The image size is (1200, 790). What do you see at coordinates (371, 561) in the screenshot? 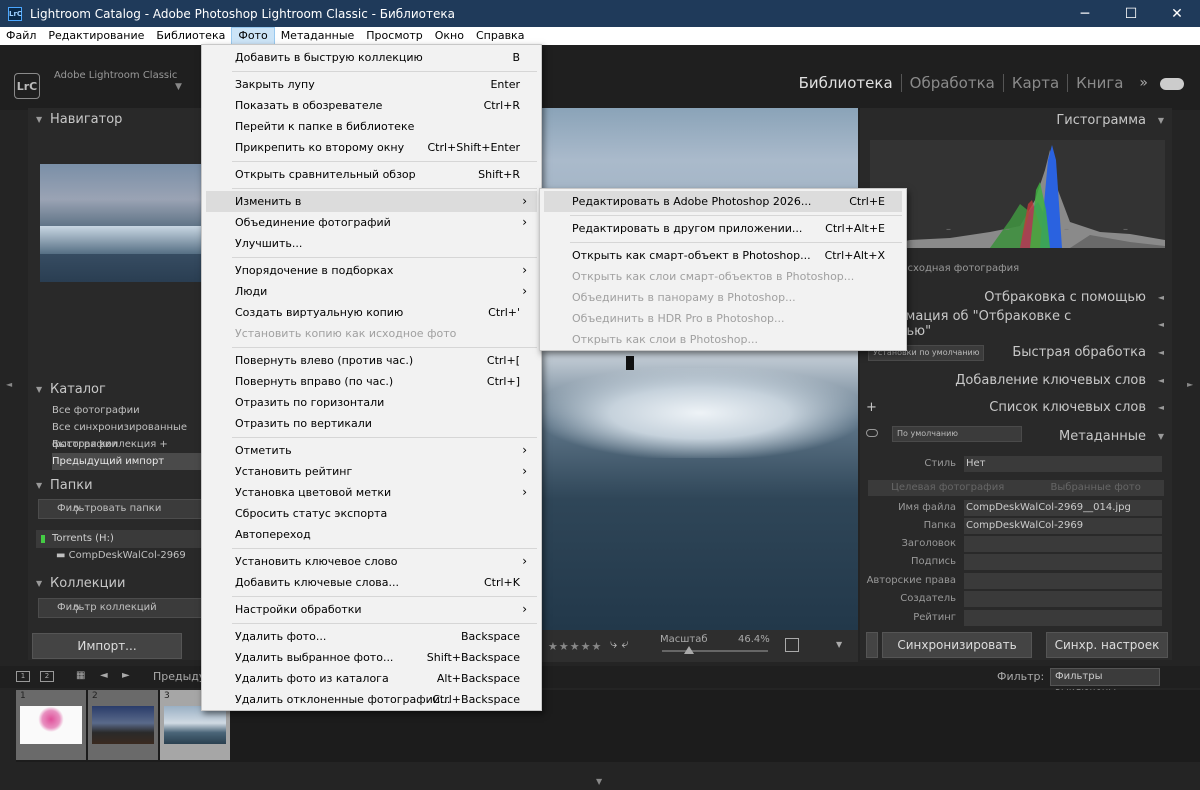
I see `photo-menu-item: Установить ключевое слово ›` at bounding box center [371, 561].